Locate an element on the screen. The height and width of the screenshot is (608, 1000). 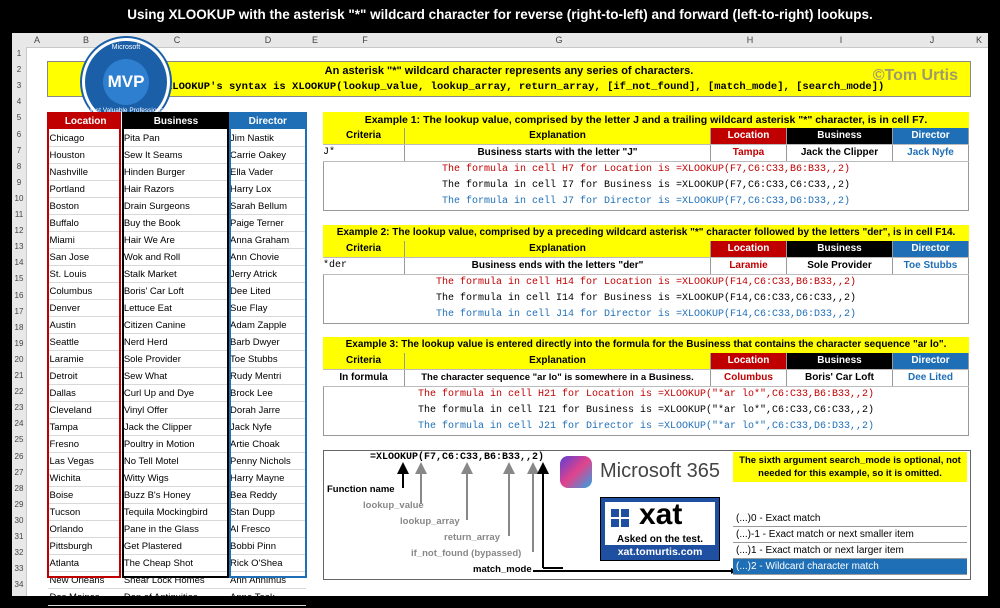
business-cell: Tequila Mockingbird is located at coordinates (175, 512).